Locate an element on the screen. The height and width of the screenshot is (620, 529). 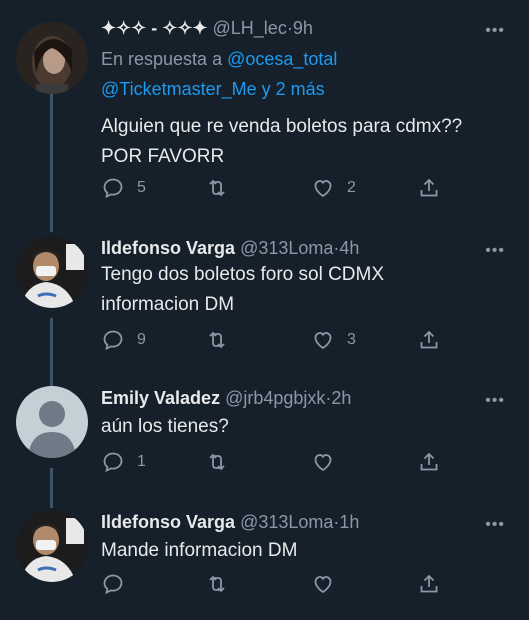
tweet-actions is located at coordinates (271, 585).